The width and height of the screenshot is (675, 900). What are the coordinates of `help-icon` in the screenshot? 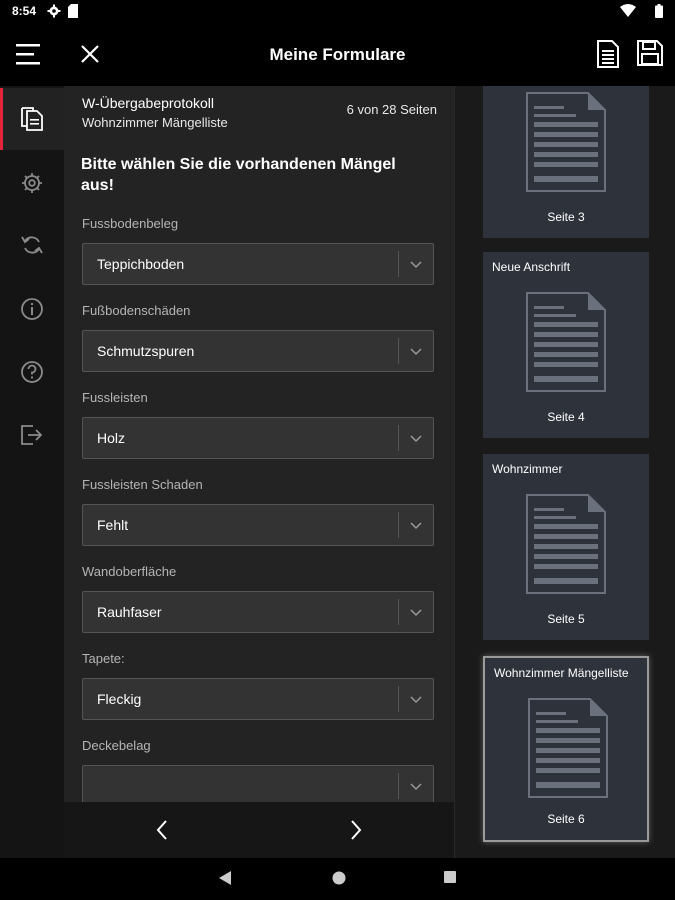 It's located at (32, 372).